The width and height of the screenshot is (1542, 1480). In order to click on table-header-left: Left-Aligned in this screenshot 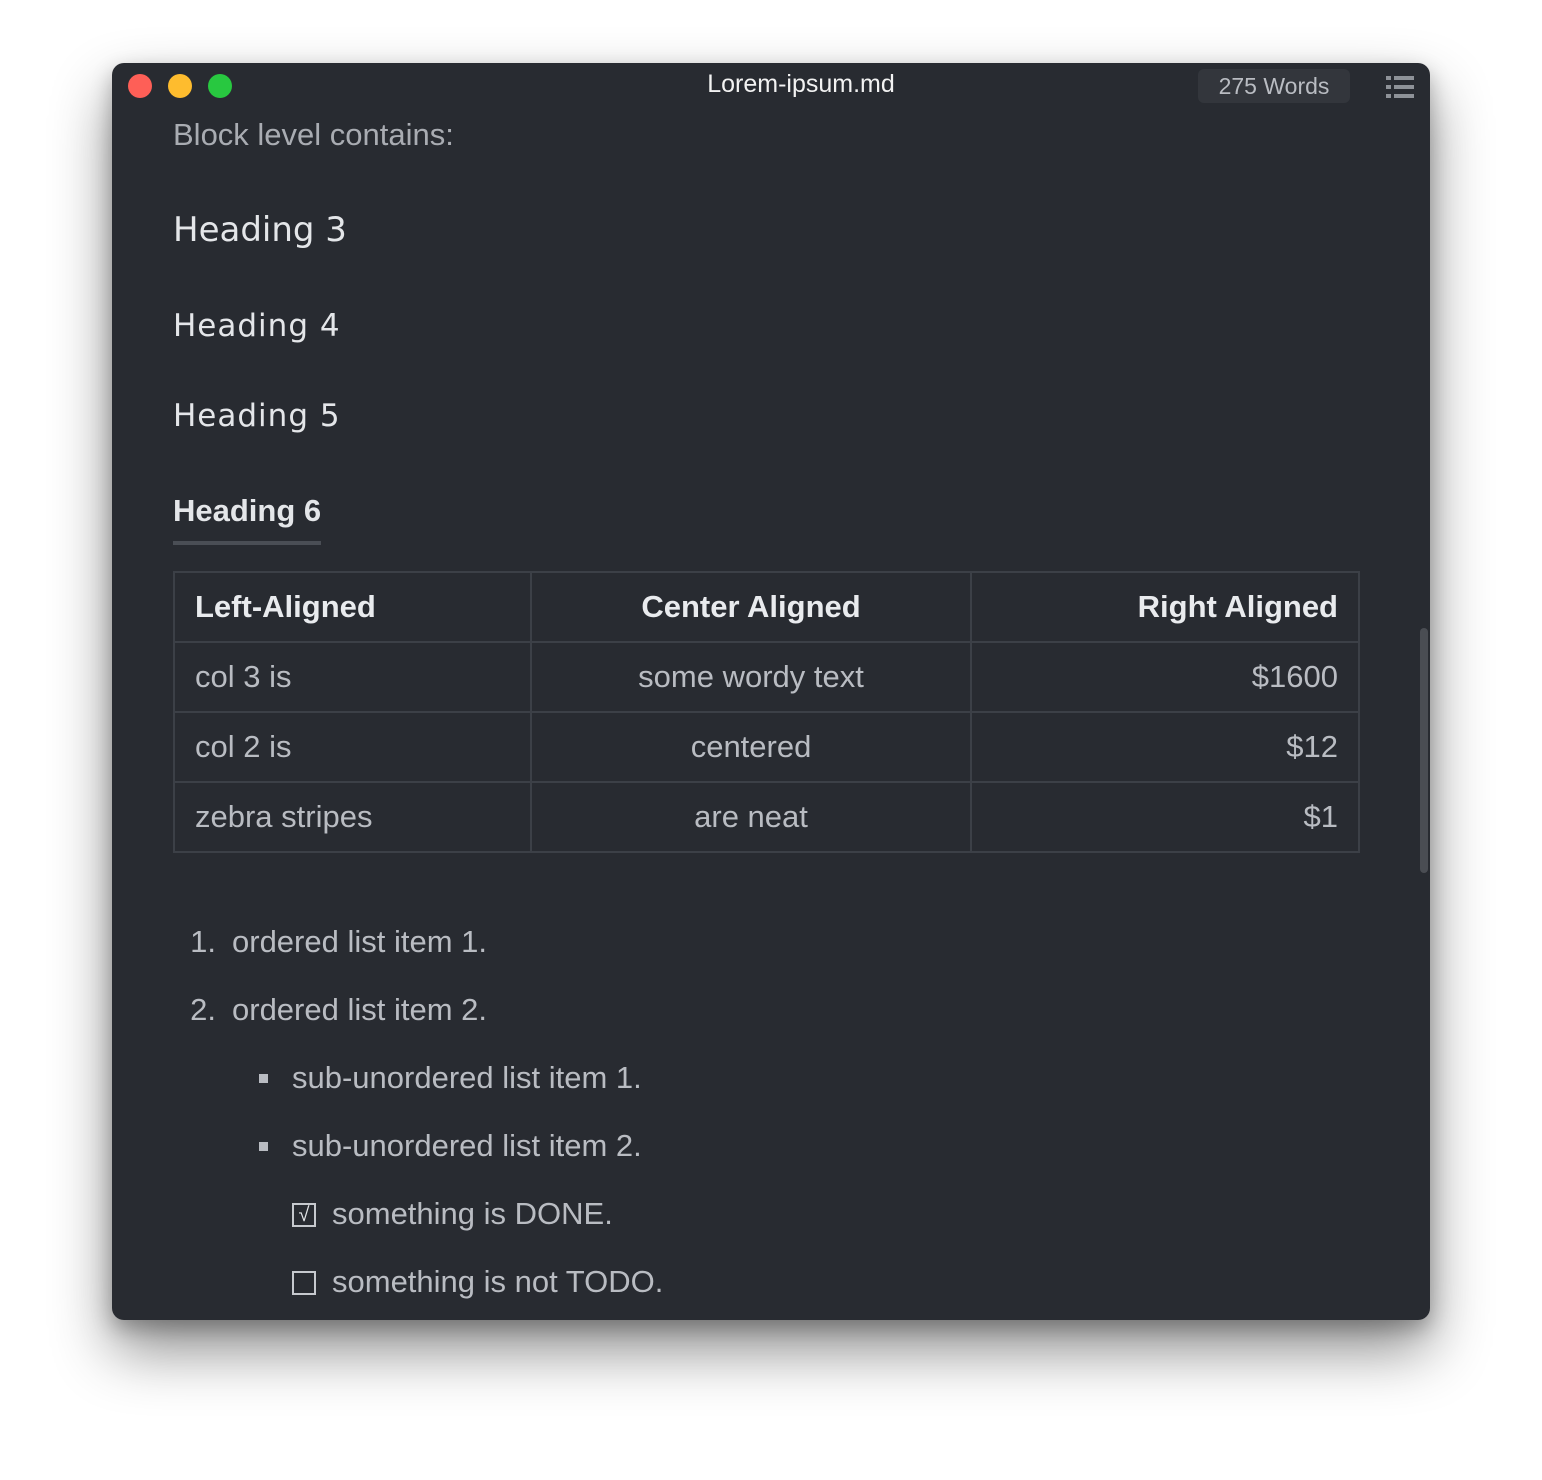, I will do `click(352, 607)`.